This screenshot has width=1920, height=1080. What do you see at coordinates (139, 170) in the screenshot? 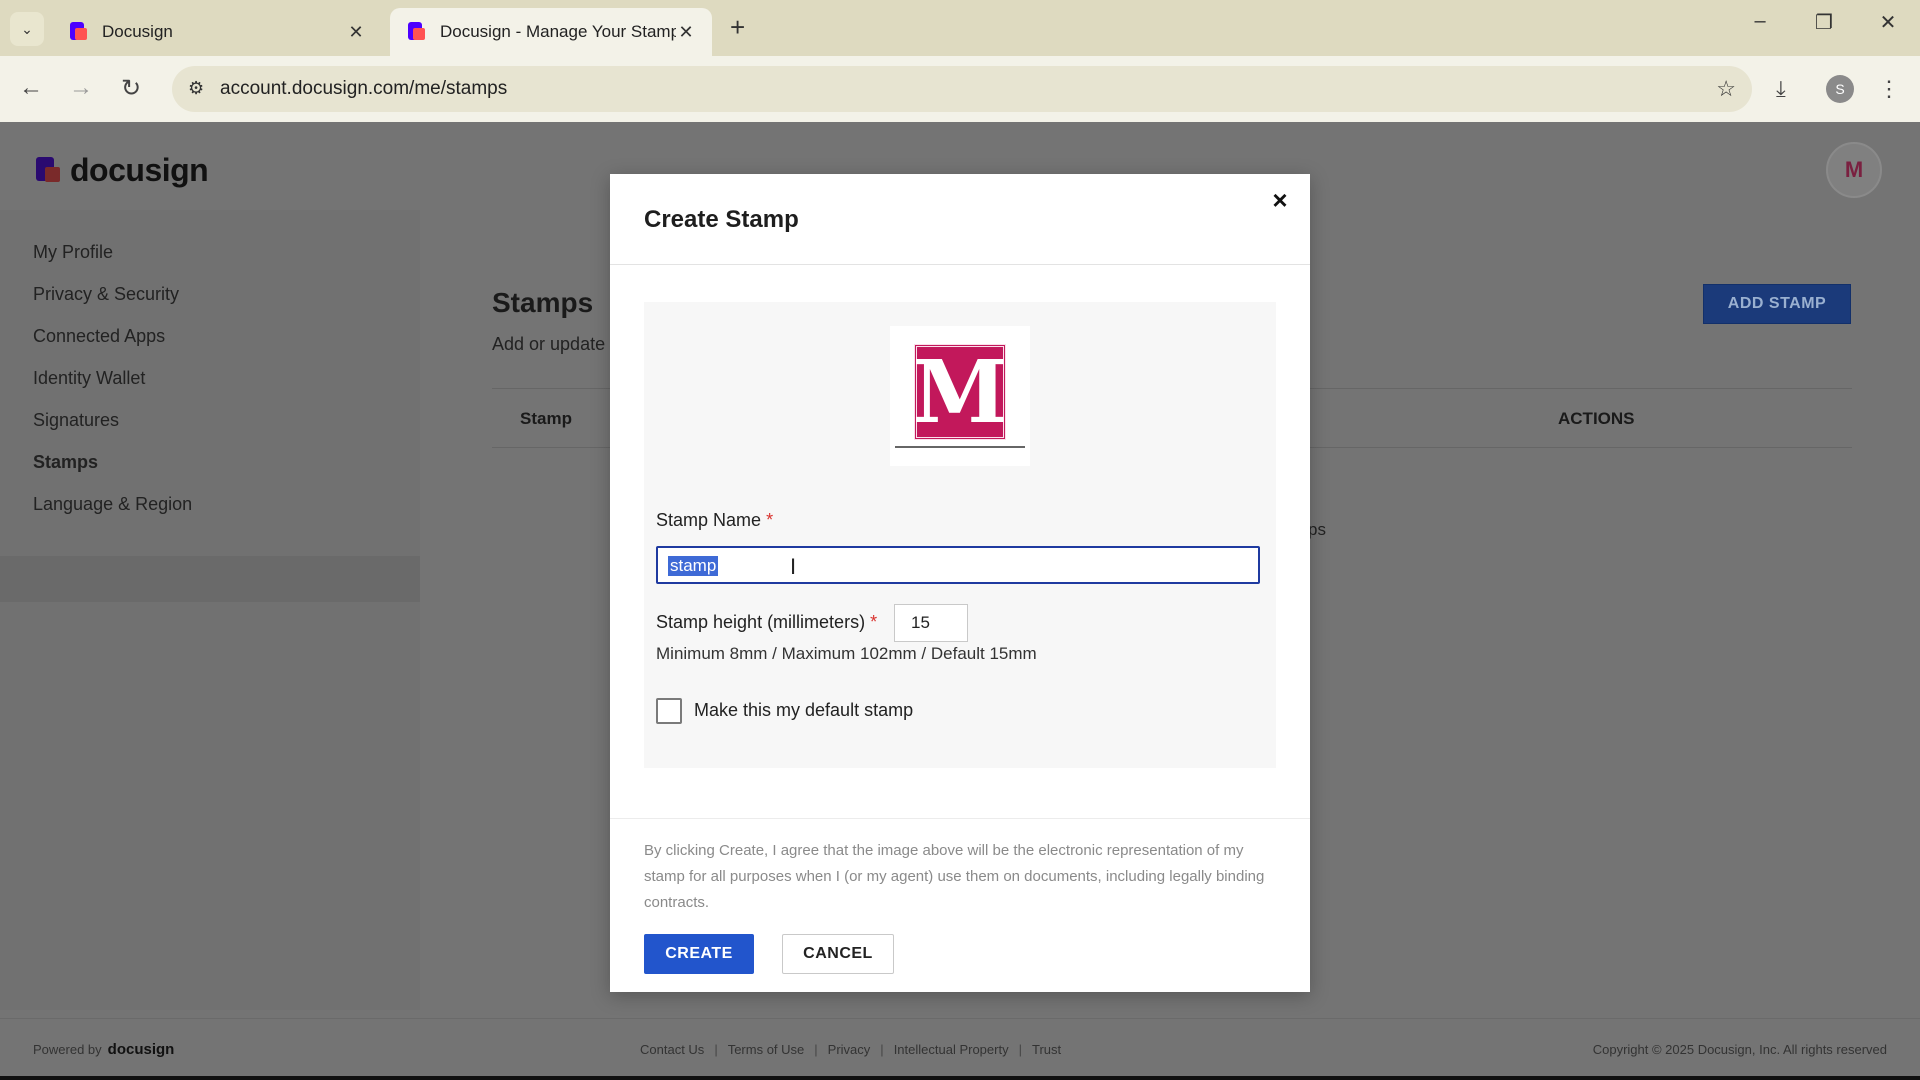
I see `logo-text: docusign` at bounding box center [139, 170].